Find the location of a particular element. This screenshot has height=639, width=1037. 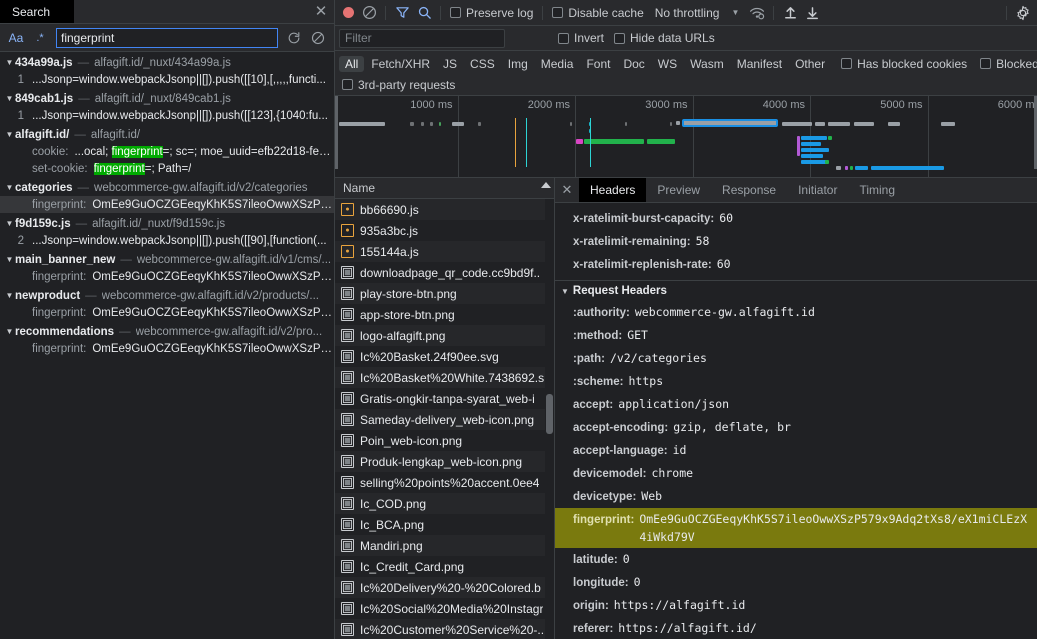

resource-type-img: Img is located at coordinates (518, 64).